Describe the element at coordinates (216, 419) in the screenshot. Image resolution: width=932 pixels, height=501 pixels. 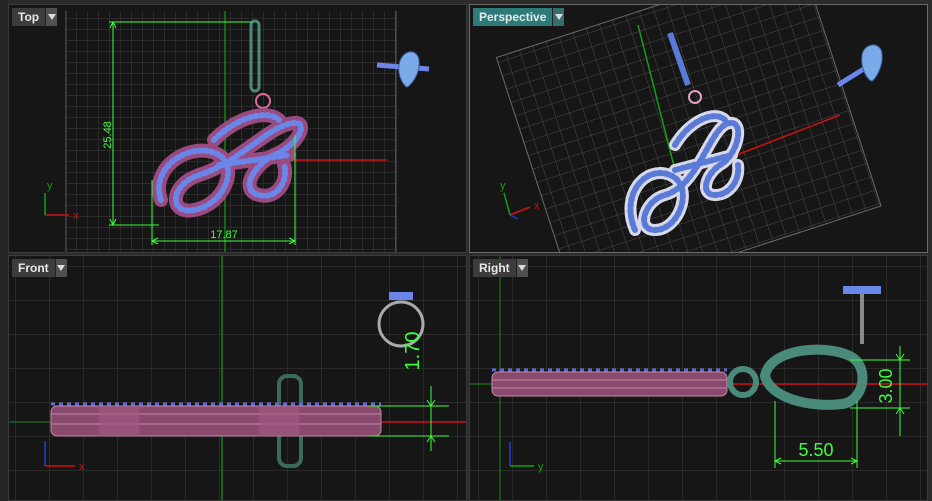
I see `pendant-front-profile` at that location.